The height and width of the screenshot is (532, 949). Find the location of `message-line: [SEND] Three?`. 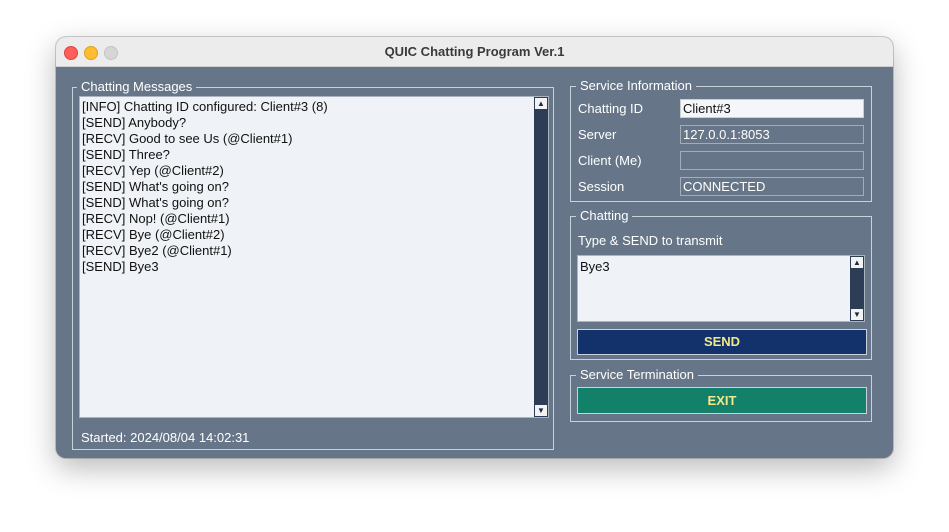

message-line: [SEND] Three? is located at coordinates (126, 154).